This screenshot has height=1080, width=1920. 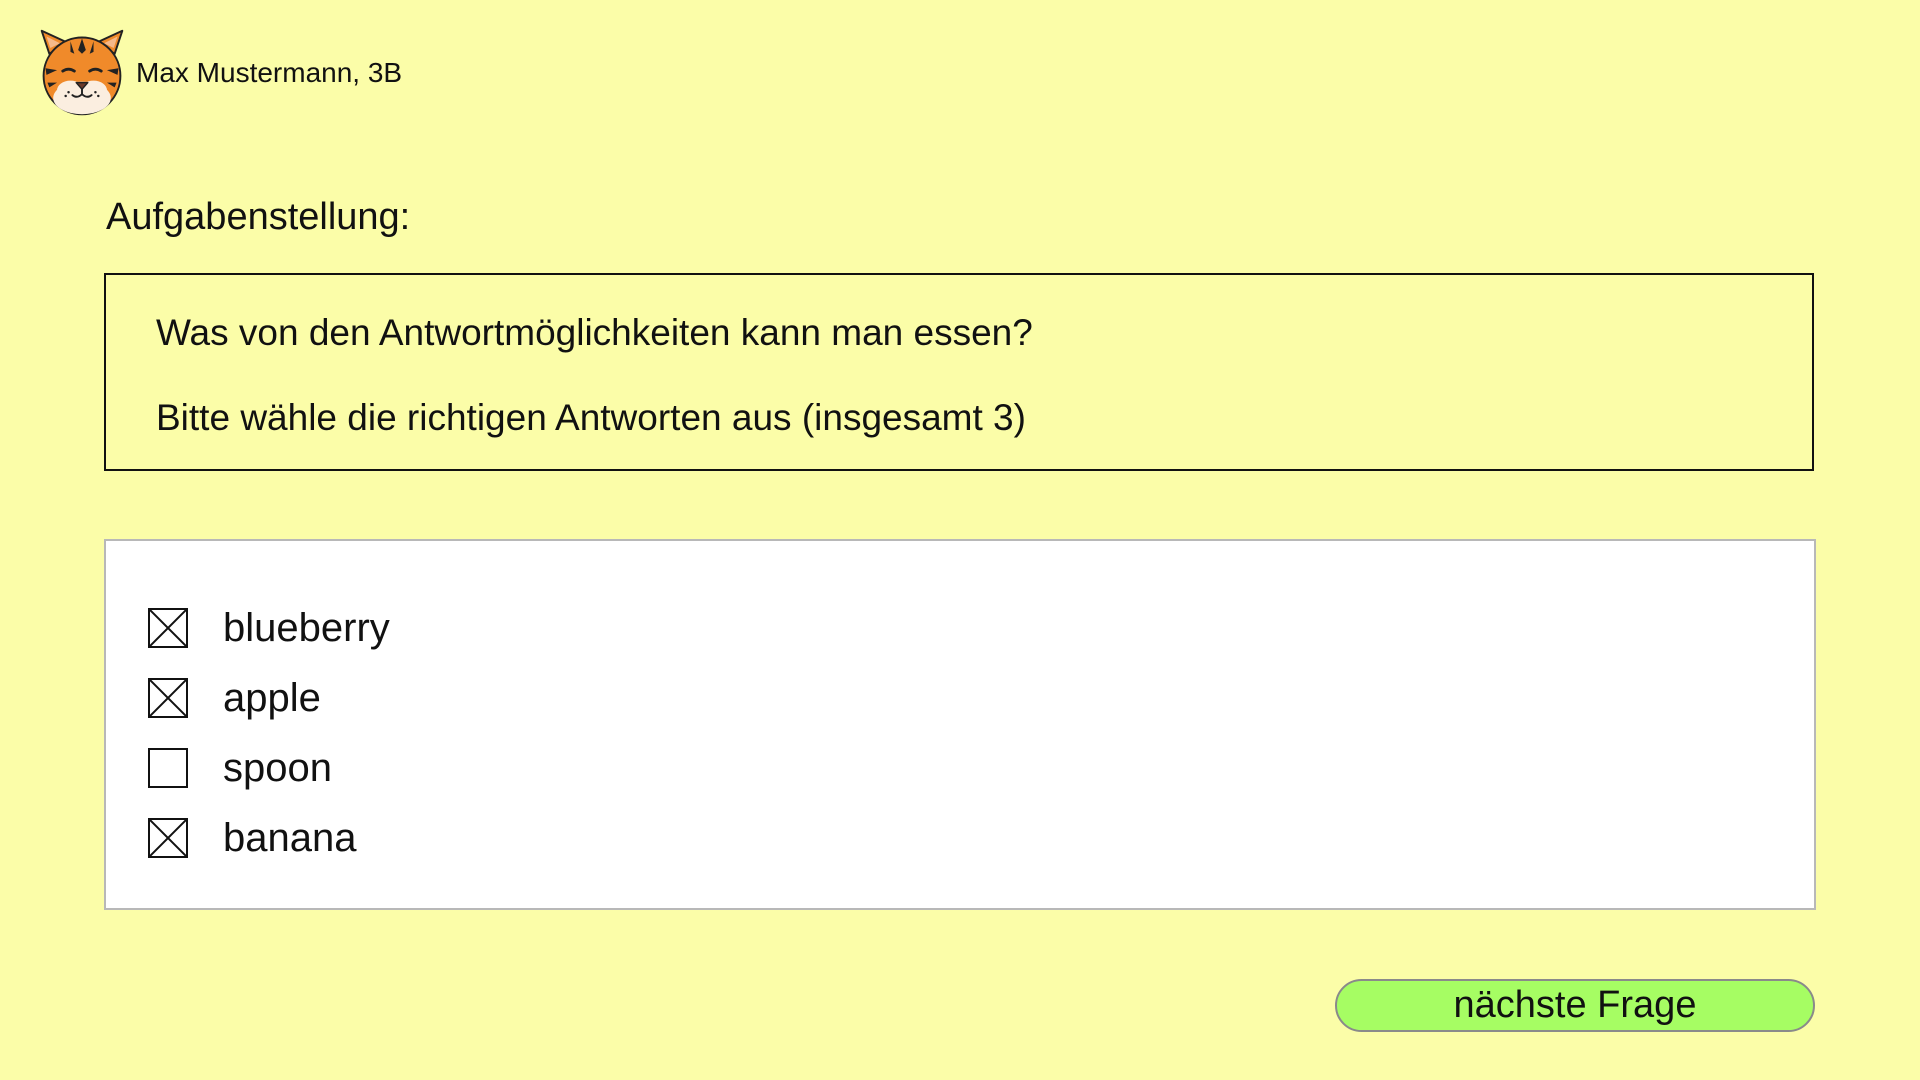 What do you see at coordinates (306, 627) in the screenshot?
I see `answer-label: blueberry` at bounding box center [306, 627].